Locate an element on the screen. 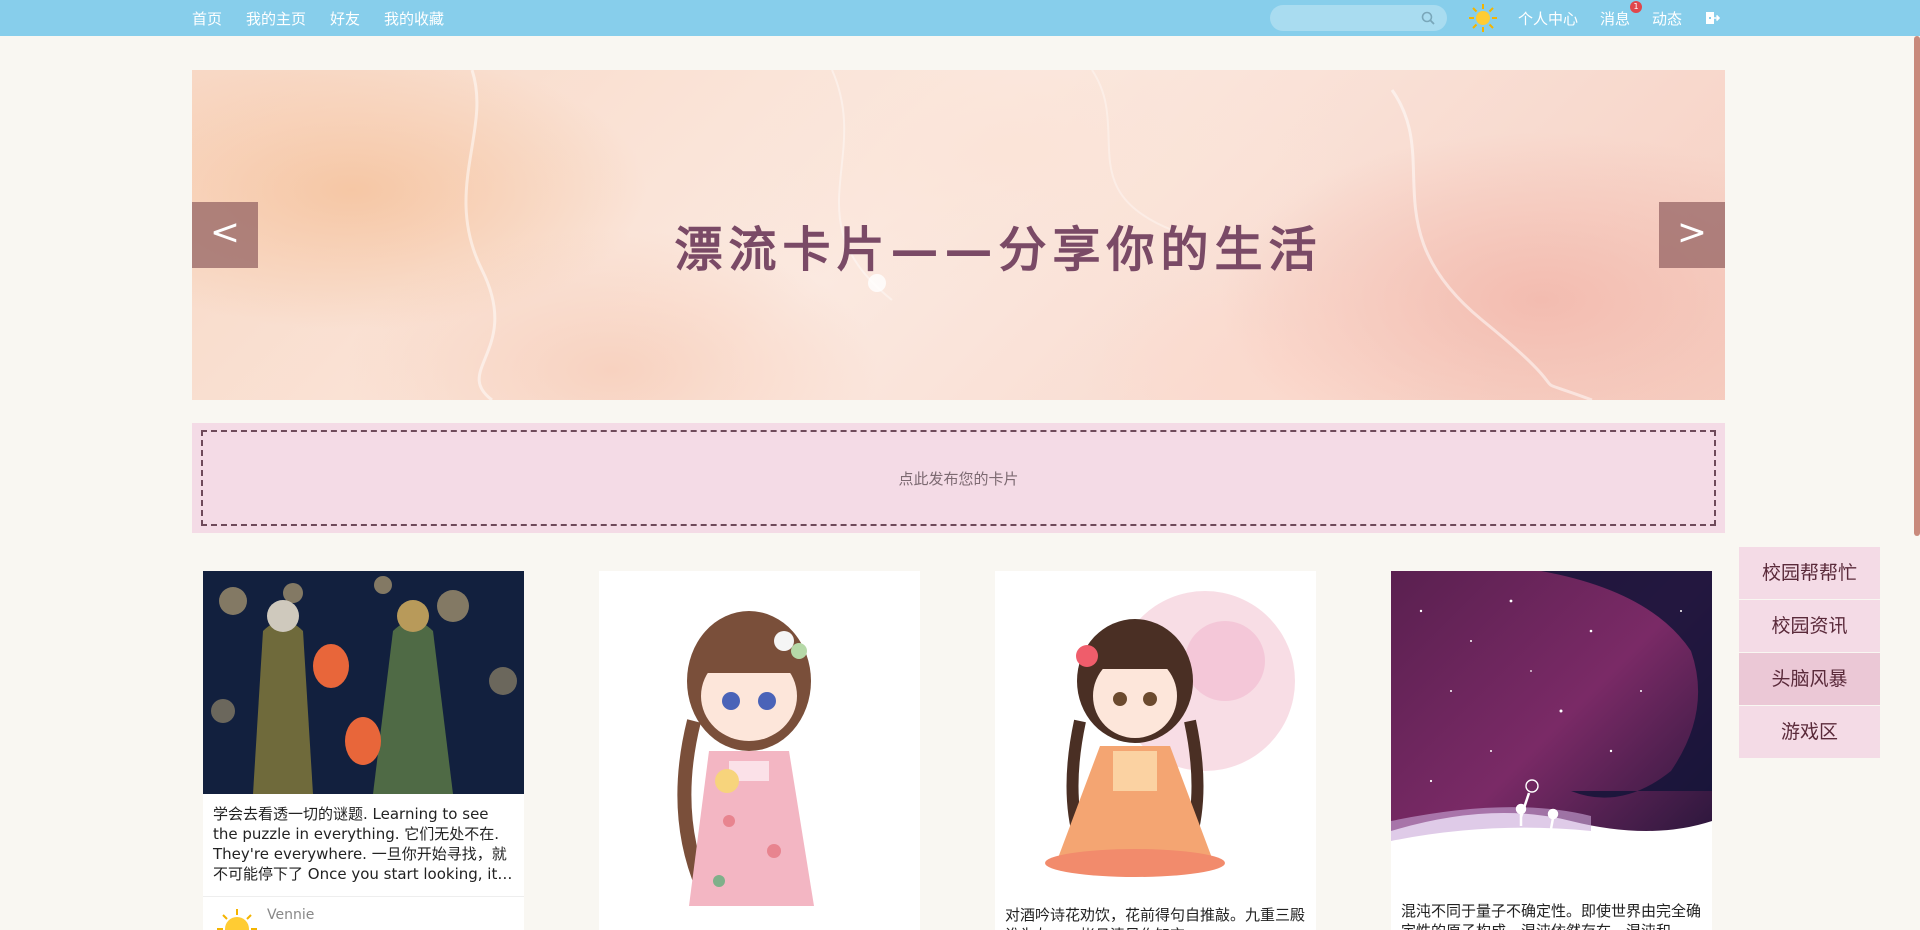 This screenshot has width=1920, height=930. card-item is located at coordinates (759, 750).